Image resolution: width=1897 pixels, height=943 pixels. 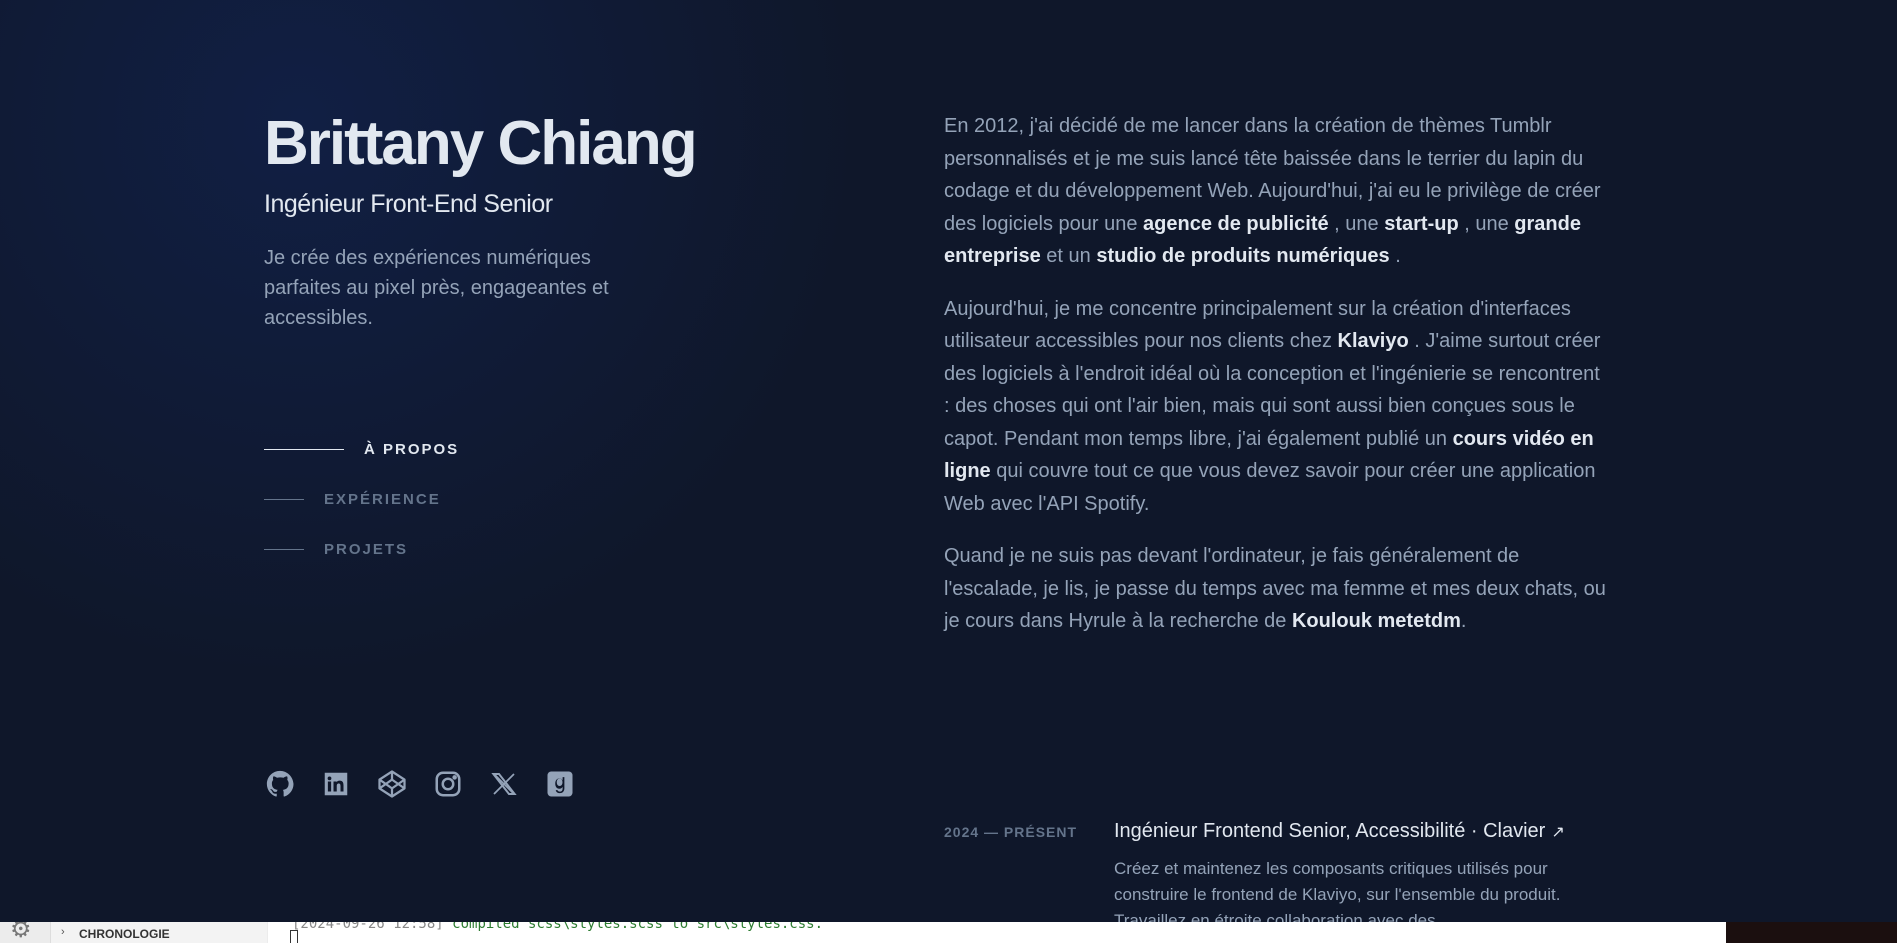 What do you see at coordinates (336, 784) in the screenshot?
I see `linkedin-icon` at bounding box center [336, 784].